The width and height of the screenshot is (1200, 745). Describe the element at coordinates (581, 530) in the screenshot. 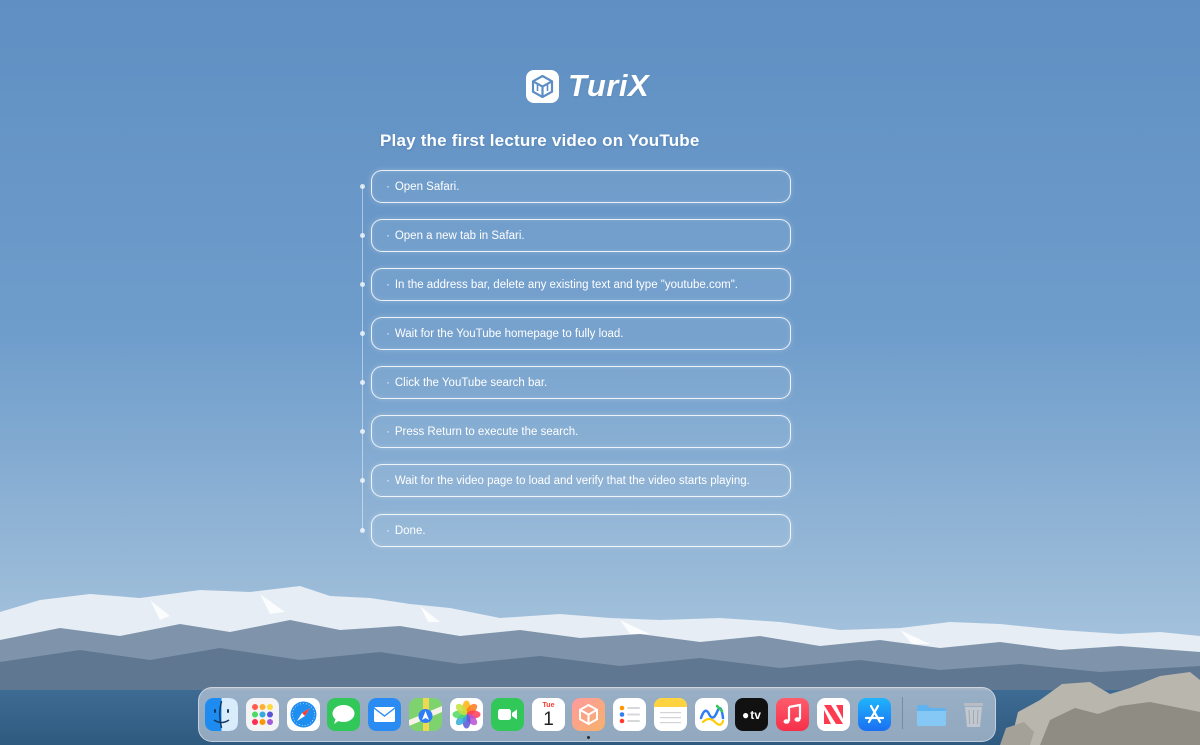

I see `step-card-8: · Done.` at that location.